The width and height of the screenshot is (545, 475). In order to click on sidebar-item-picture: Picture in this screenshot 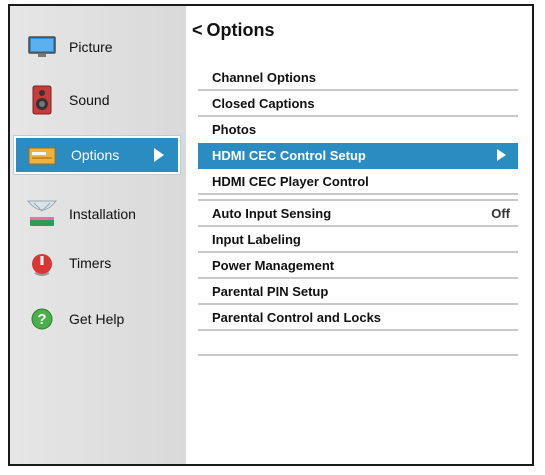, I will do `click(97, 47)`.